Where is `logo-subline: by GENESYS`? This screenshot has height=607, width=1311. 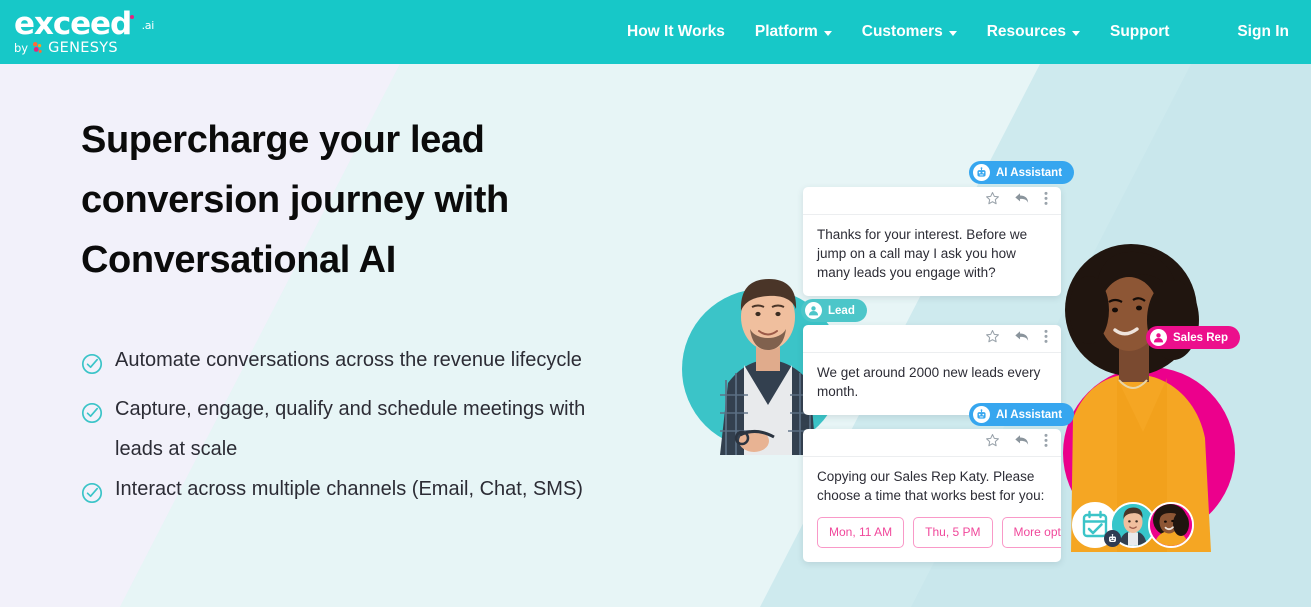
logo-subline: by GENESYS is located at coordinates (84, 48).